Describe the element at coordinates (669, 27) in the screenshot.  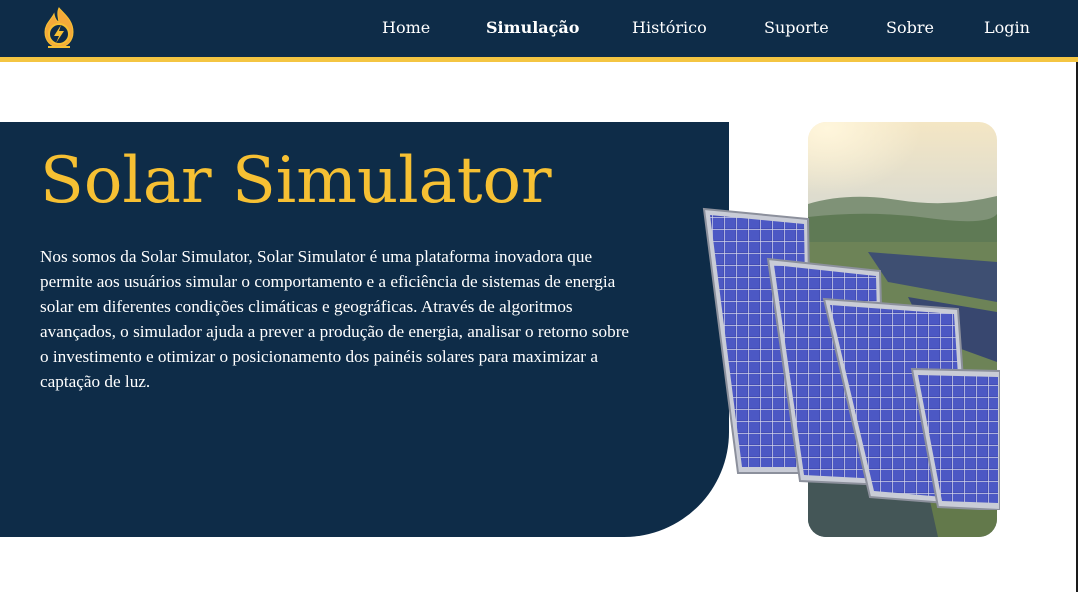
I see `nav-historico-link: Histórico` at that location.